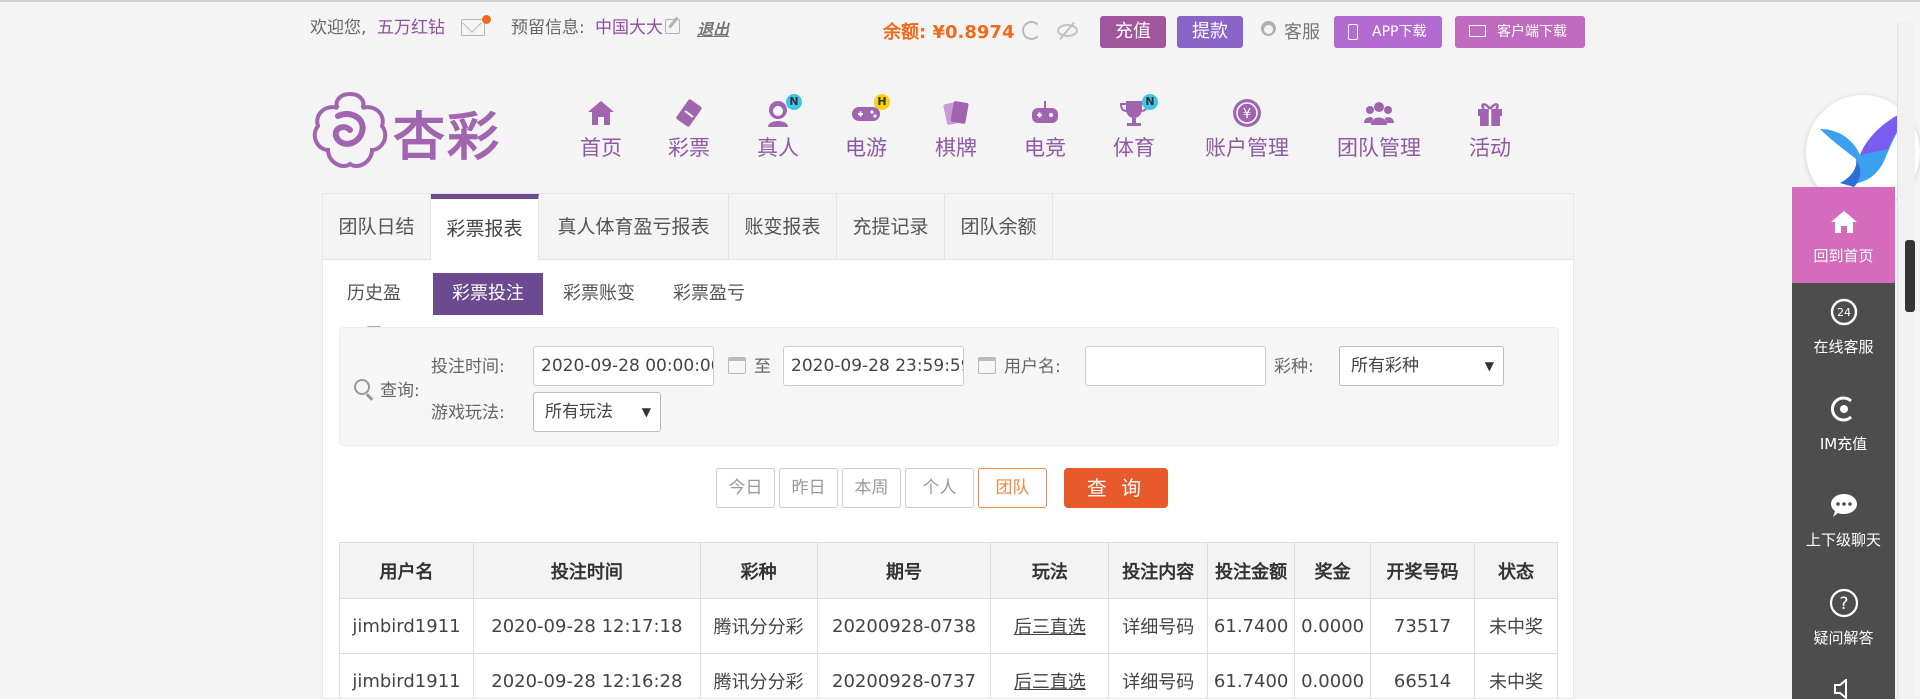  What do you see at coordinates (1843, 347) in the screenshot?
I see `sidebar-item-label: 在线客服` at bounding box center [1843, 347].